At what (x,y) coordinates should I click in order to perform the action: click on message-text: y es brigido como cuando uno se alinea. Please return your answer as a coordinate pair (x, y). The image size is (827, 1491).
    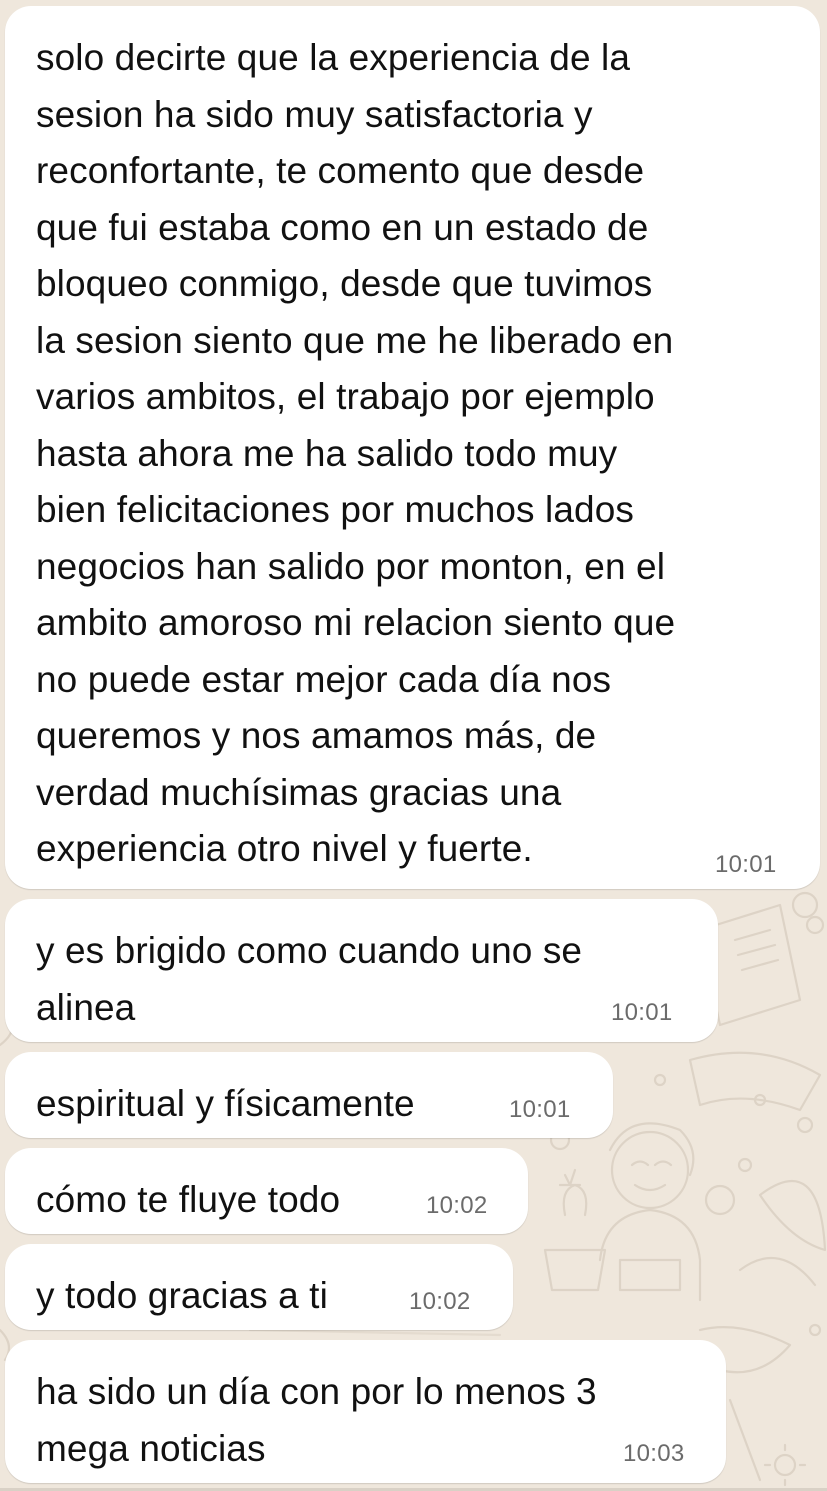
    Looking at the image, I should click on (309, 979).